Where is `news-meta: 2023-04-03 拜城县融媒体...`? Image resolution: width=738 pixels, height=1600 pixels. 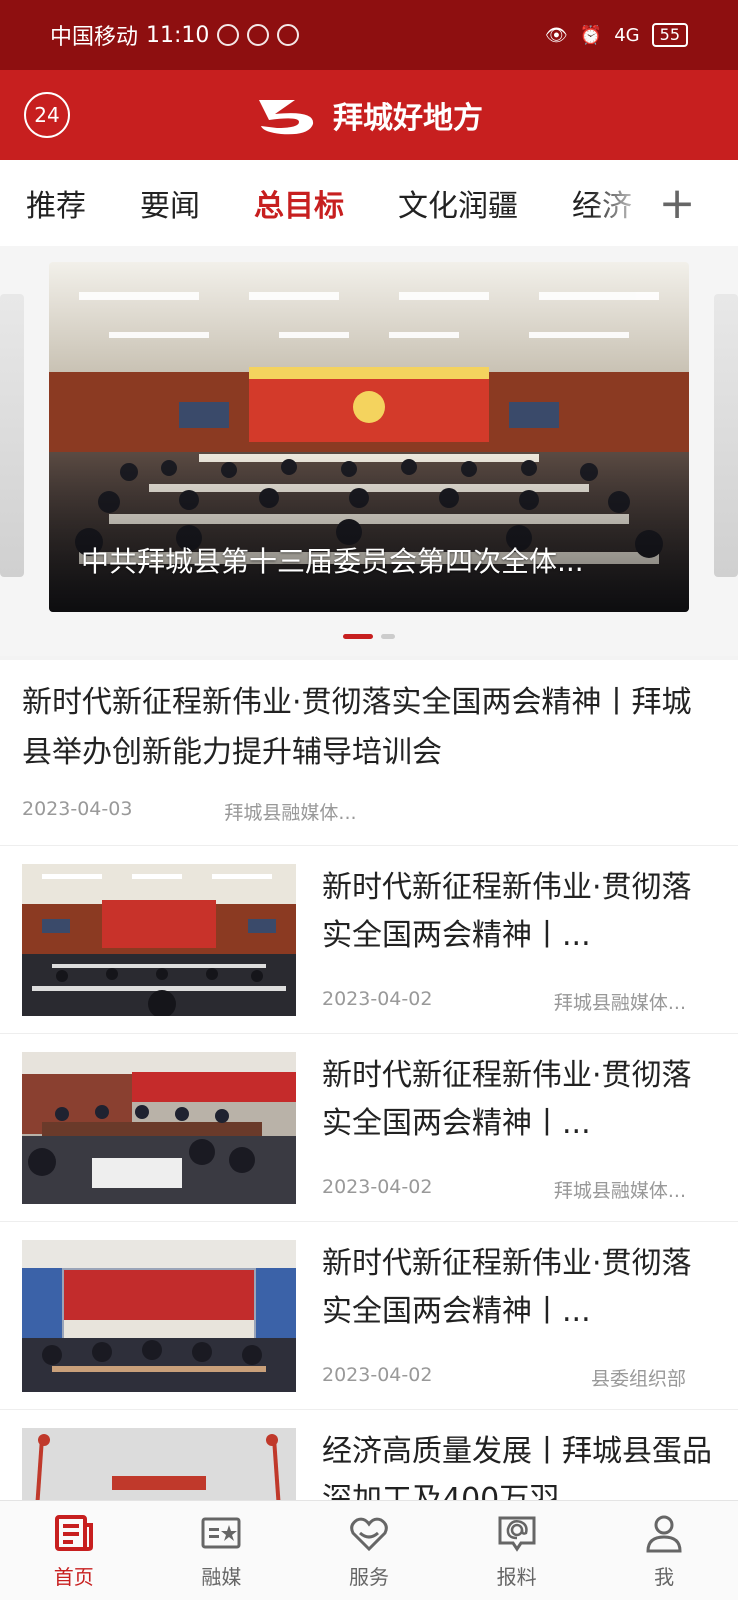
news-meta: 2023-04-03 拜城县融媒体... is located at coordinates (369, 811).